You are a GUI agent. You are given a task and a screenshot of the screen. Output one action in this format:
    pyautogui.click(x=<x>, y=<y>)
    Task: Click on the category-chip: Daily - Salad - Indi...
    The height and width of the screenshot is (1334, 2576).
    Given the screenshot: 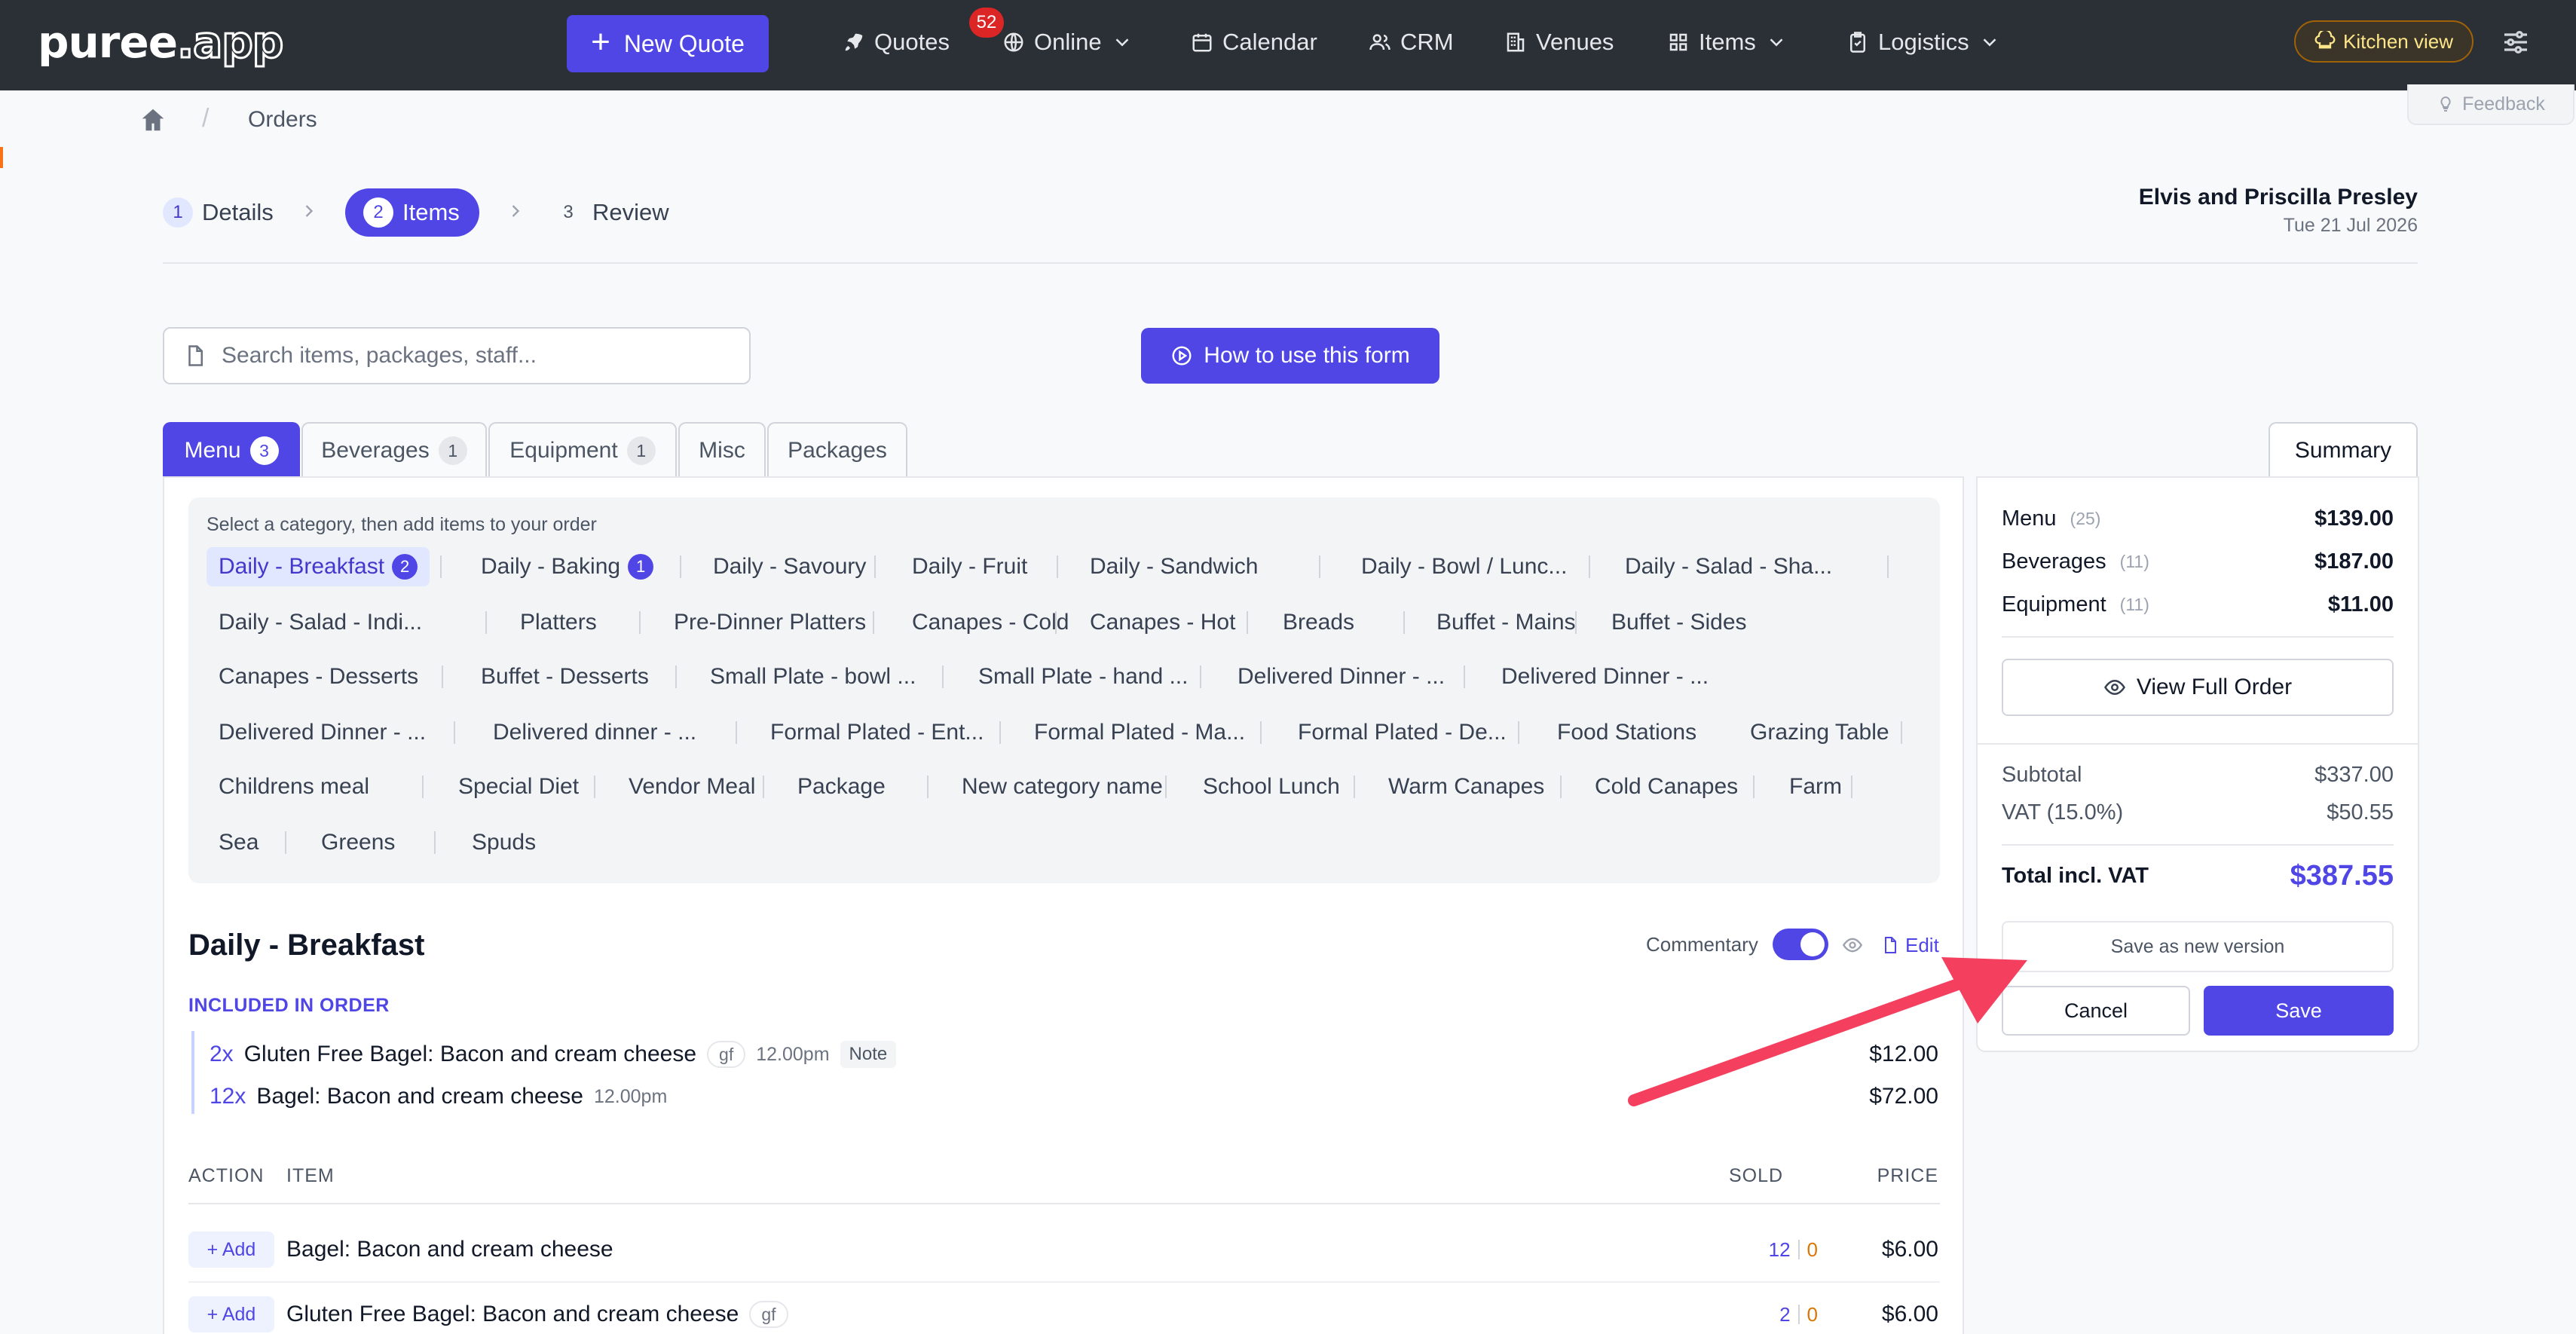 What is the action you would take?
    pyautogui.click(x=320, y=622)
    